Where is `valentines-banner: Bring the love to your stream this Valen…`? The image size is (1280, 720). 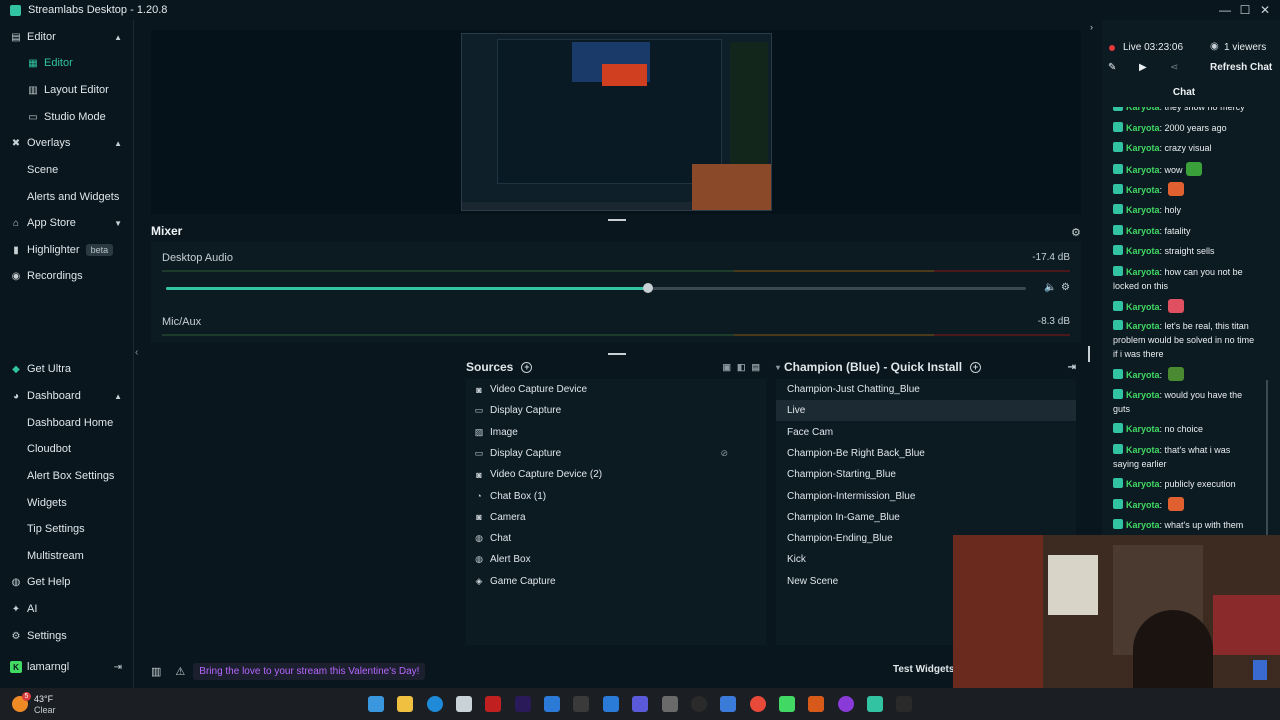 valentines-banner: Bring the love to your stream this Valen… is located at coordinates (309, 671).